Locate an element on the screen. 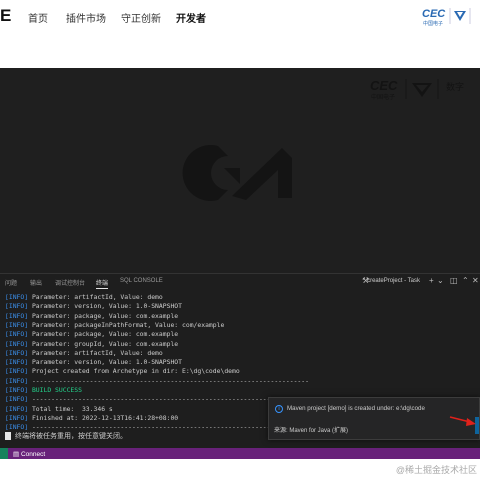 Image resolution: width=480 pixels, height=480 pixels. terminal-footer-text: 终端将被任务重用，按任意键关闭。 is located at coordinates (71, 436).